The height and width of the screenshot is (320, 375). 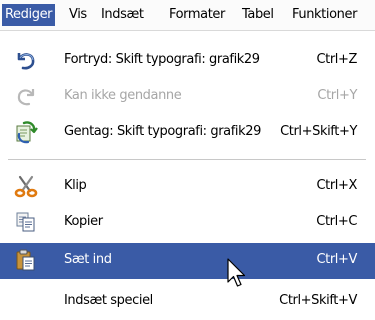 What do you see at coordinates (162, 131) in the screenshot?
I see `menu-item-label: Gentag: Skift typografi: grafik29` at bounding box center [162, 131].